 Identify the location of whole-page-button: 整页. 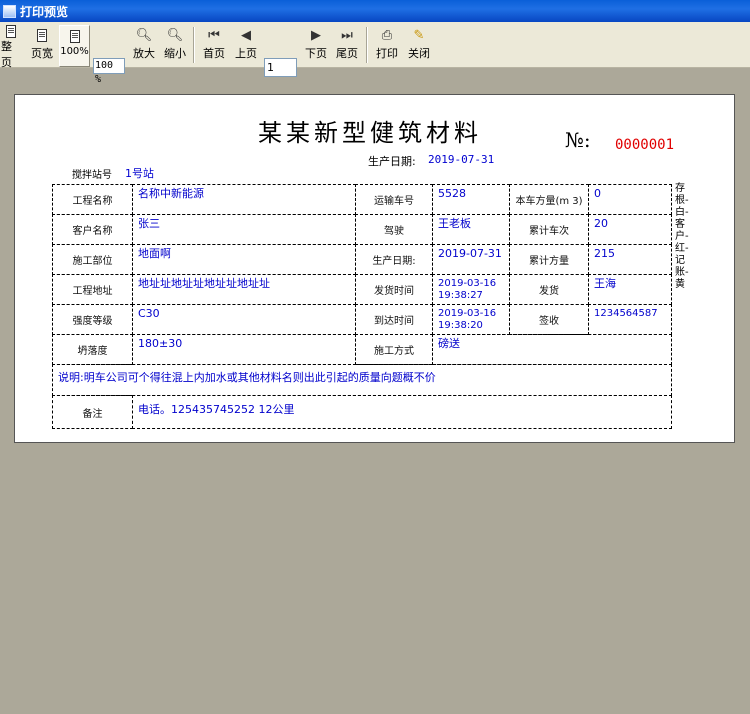
(11, 47).